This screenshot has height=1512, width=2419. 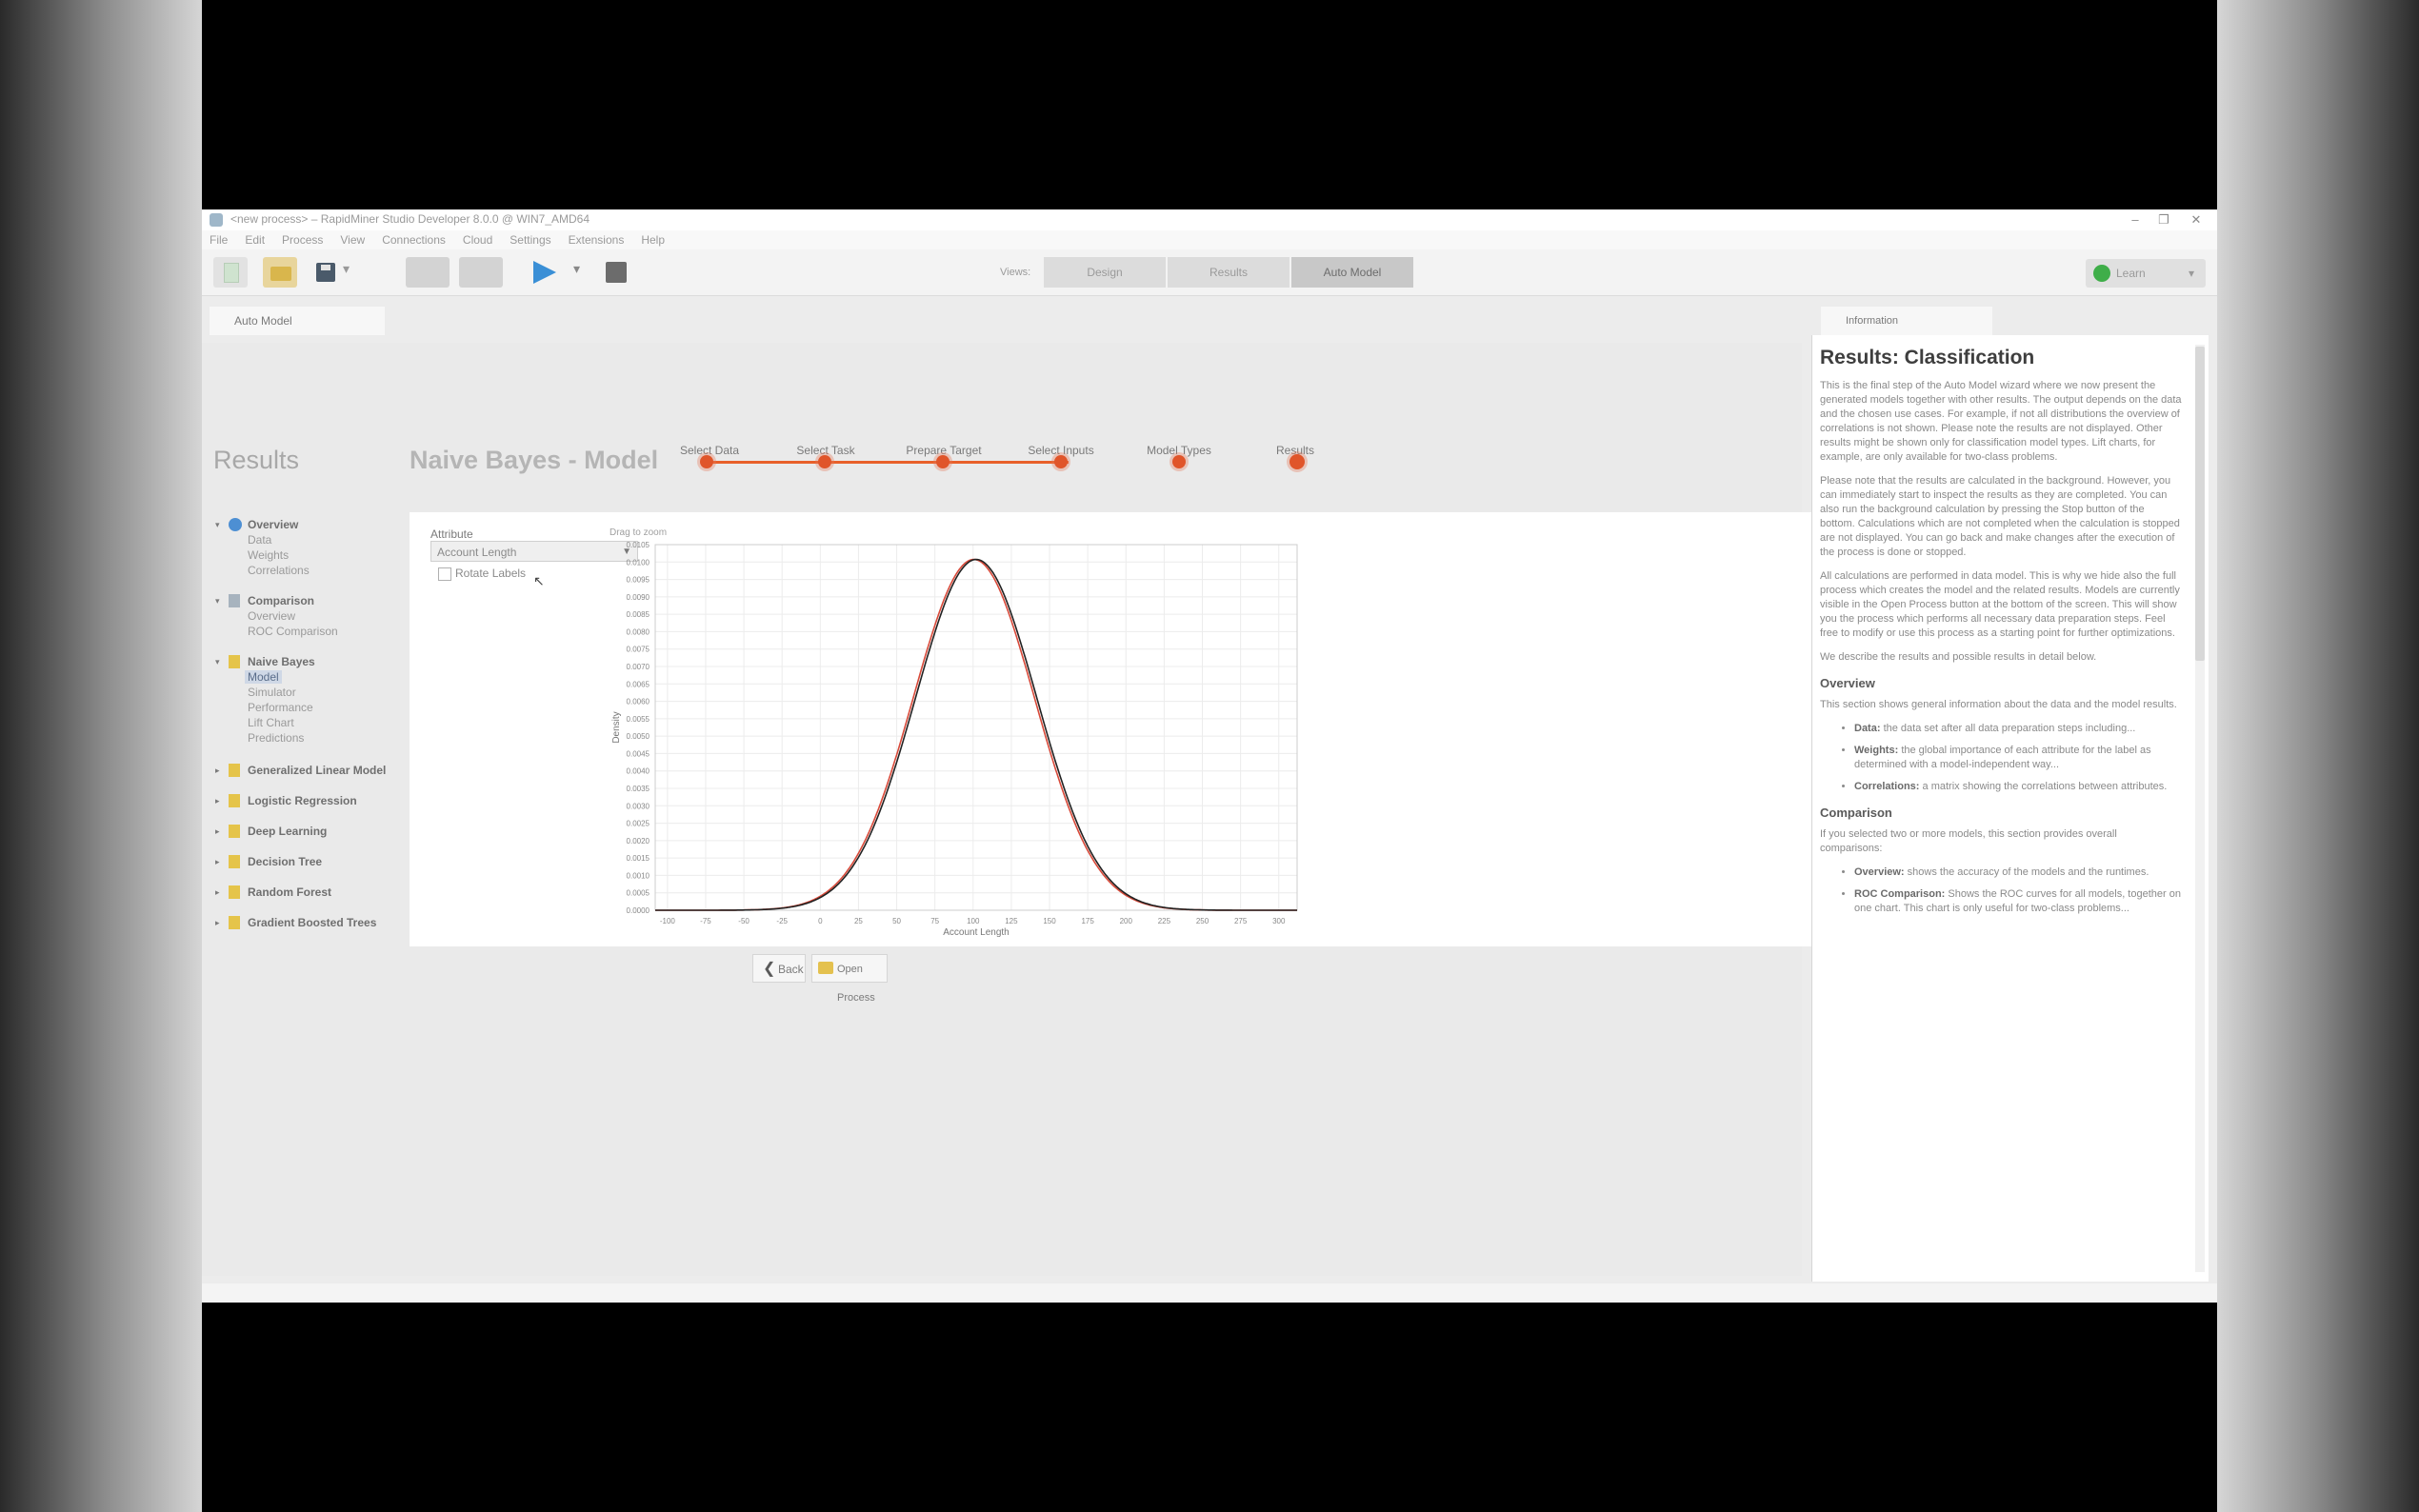 I want to click on nav-deep-learning: Deep Learning, so click(x=287, y=831).